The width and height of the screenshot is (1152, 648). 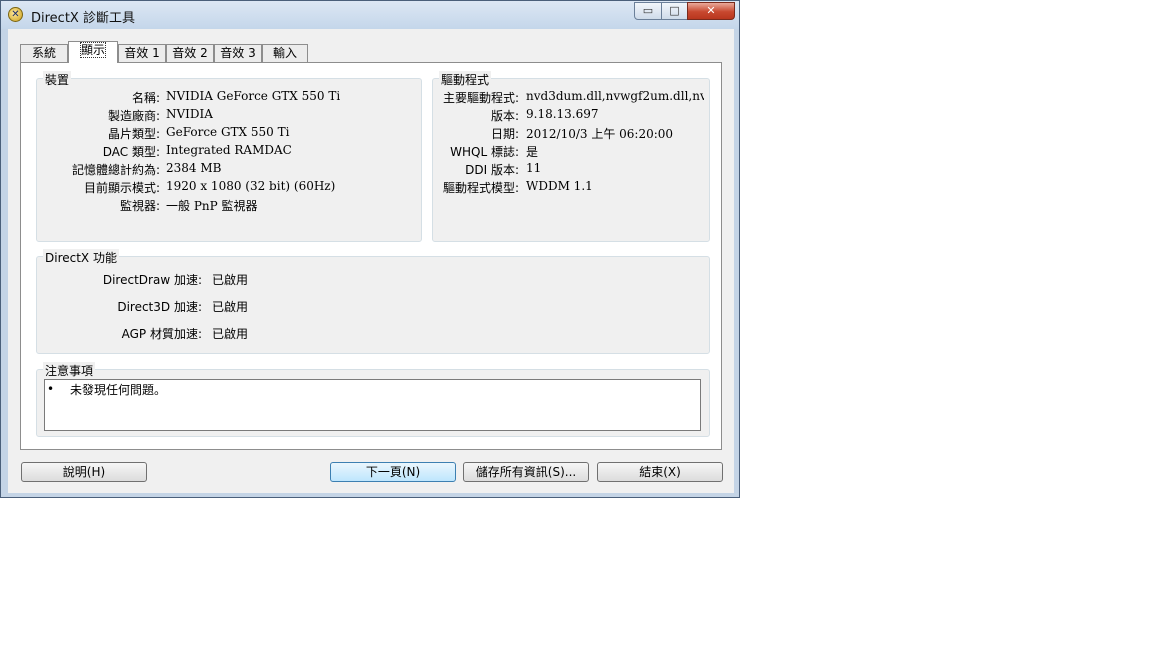 I want to click on tab-label: 音效 2, so click(x=190, y=53).